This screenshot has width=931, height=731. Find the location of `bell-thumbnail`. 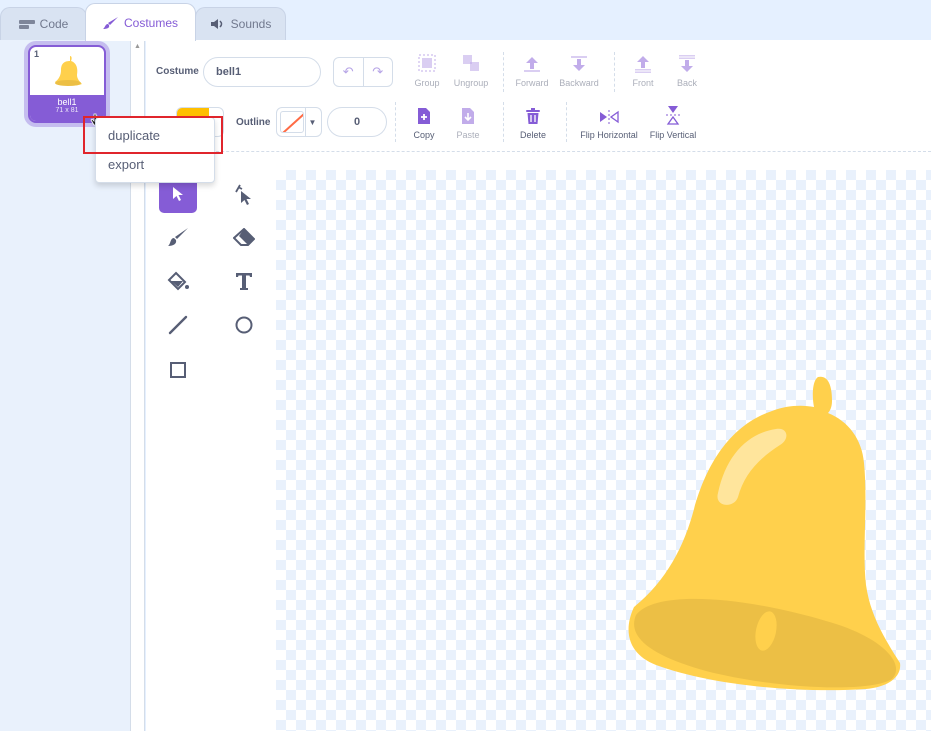

bell-thumbnail is located at coordinates (68, 71).